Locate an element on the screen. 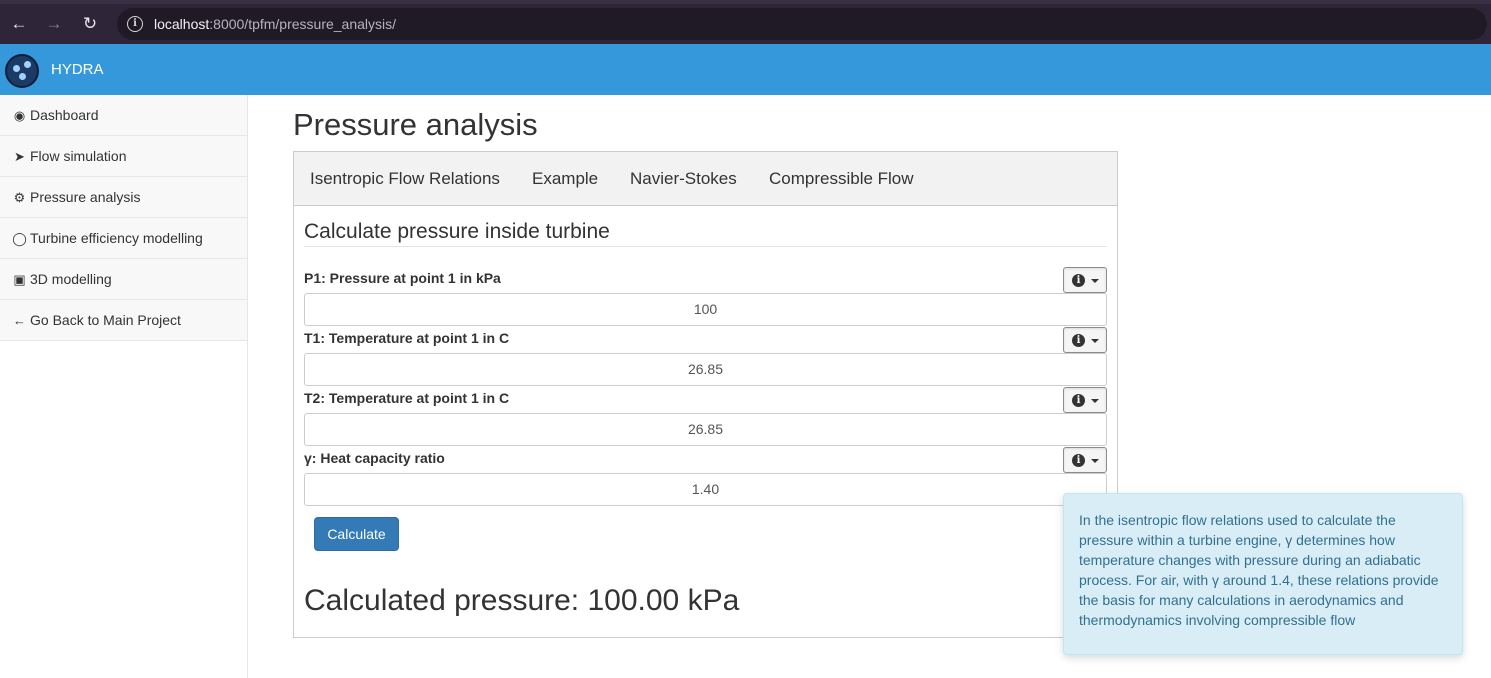 The height and width of the screenshot is (678, 1491). site-info-icon: i is located at coordinates (135, 24).